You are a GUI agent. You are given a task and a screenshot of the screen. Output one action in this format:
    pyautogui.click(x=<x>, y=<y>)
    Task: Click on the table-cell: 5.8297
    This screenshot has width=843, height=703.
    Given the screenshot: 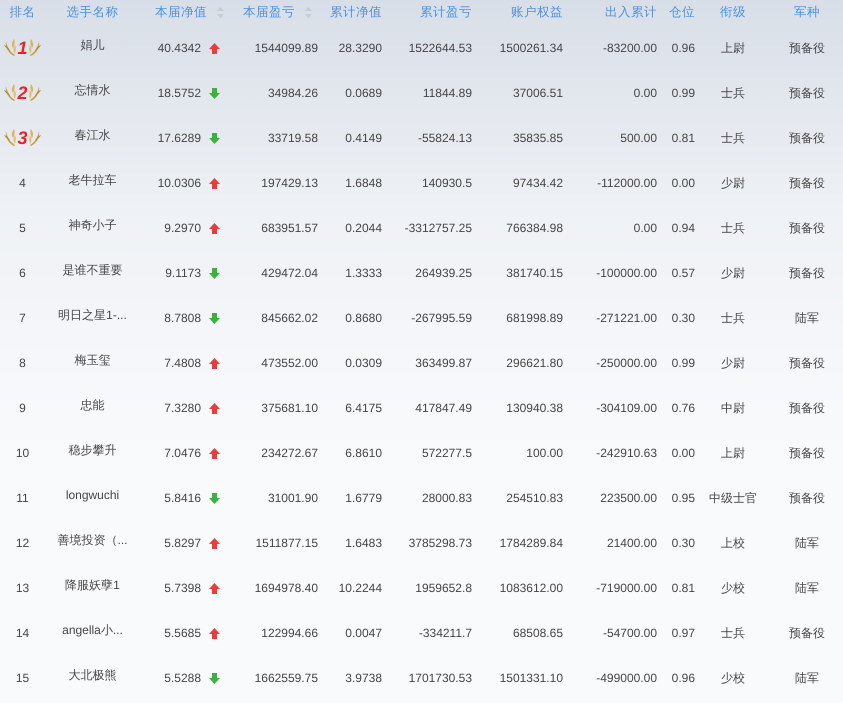 What is the action you would take?
    pyautogui.click(x=182, y=543)
    